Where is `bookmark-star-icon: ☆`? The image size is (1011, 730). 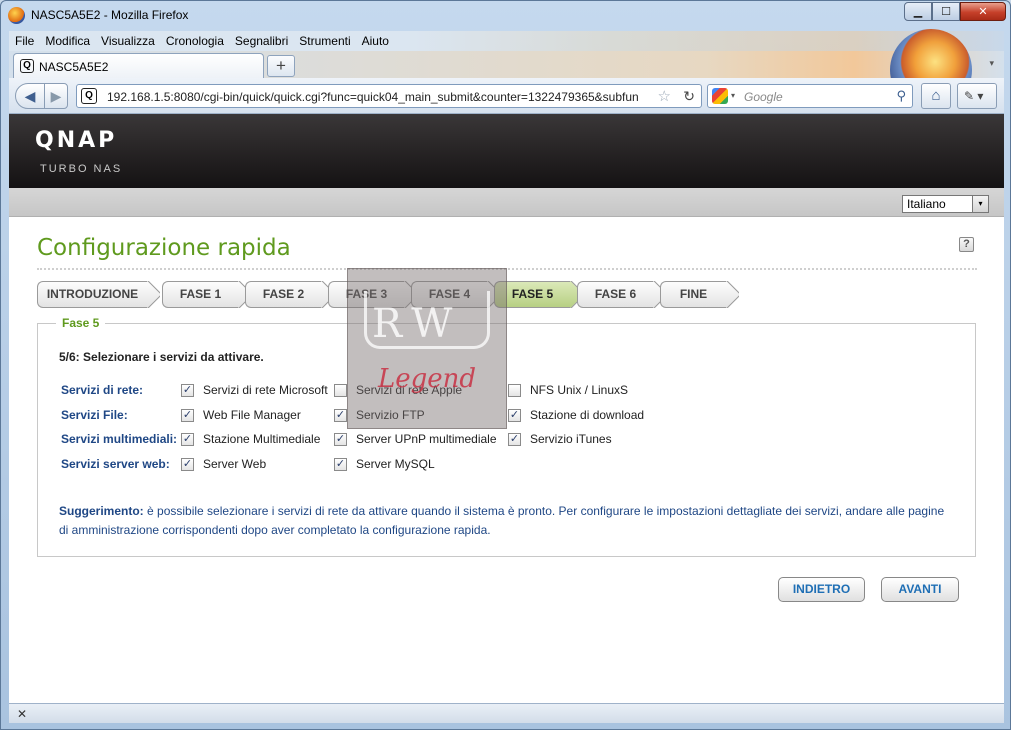 bookmark-star-icon: ☆ is located at coordinates (664, 96).